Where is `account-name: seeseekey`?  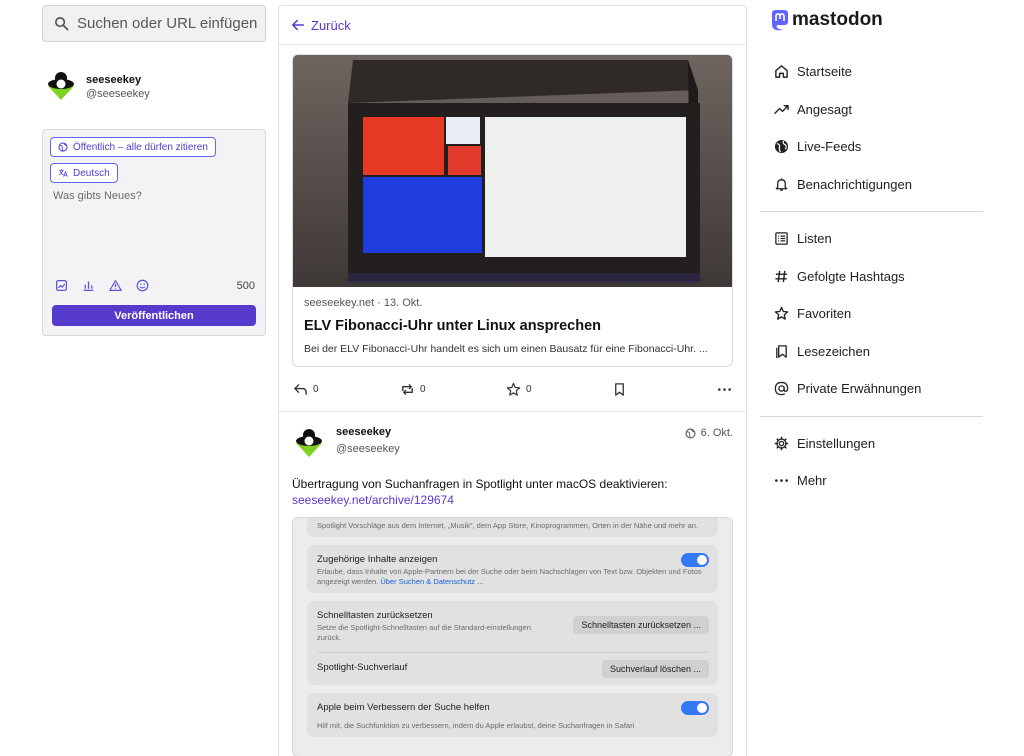 account-name: seeseekey is located at coordinates (114, 80).